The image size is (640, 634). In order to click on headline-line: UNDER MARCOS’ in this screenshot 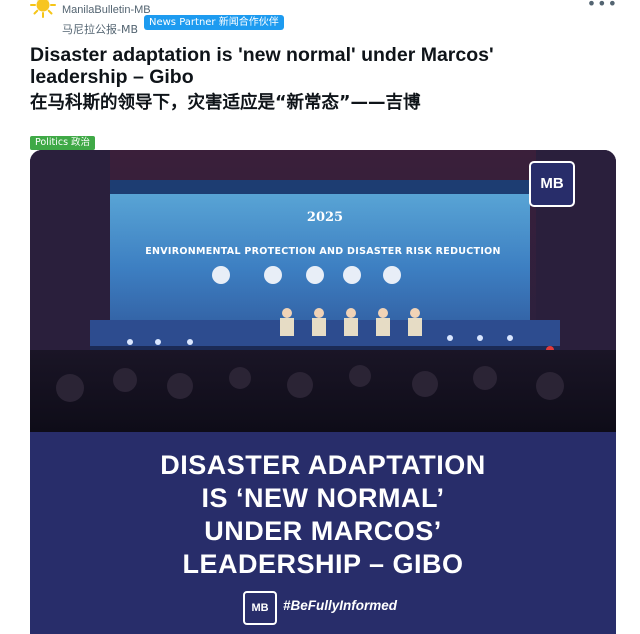, I will do `click(323, 531)`.